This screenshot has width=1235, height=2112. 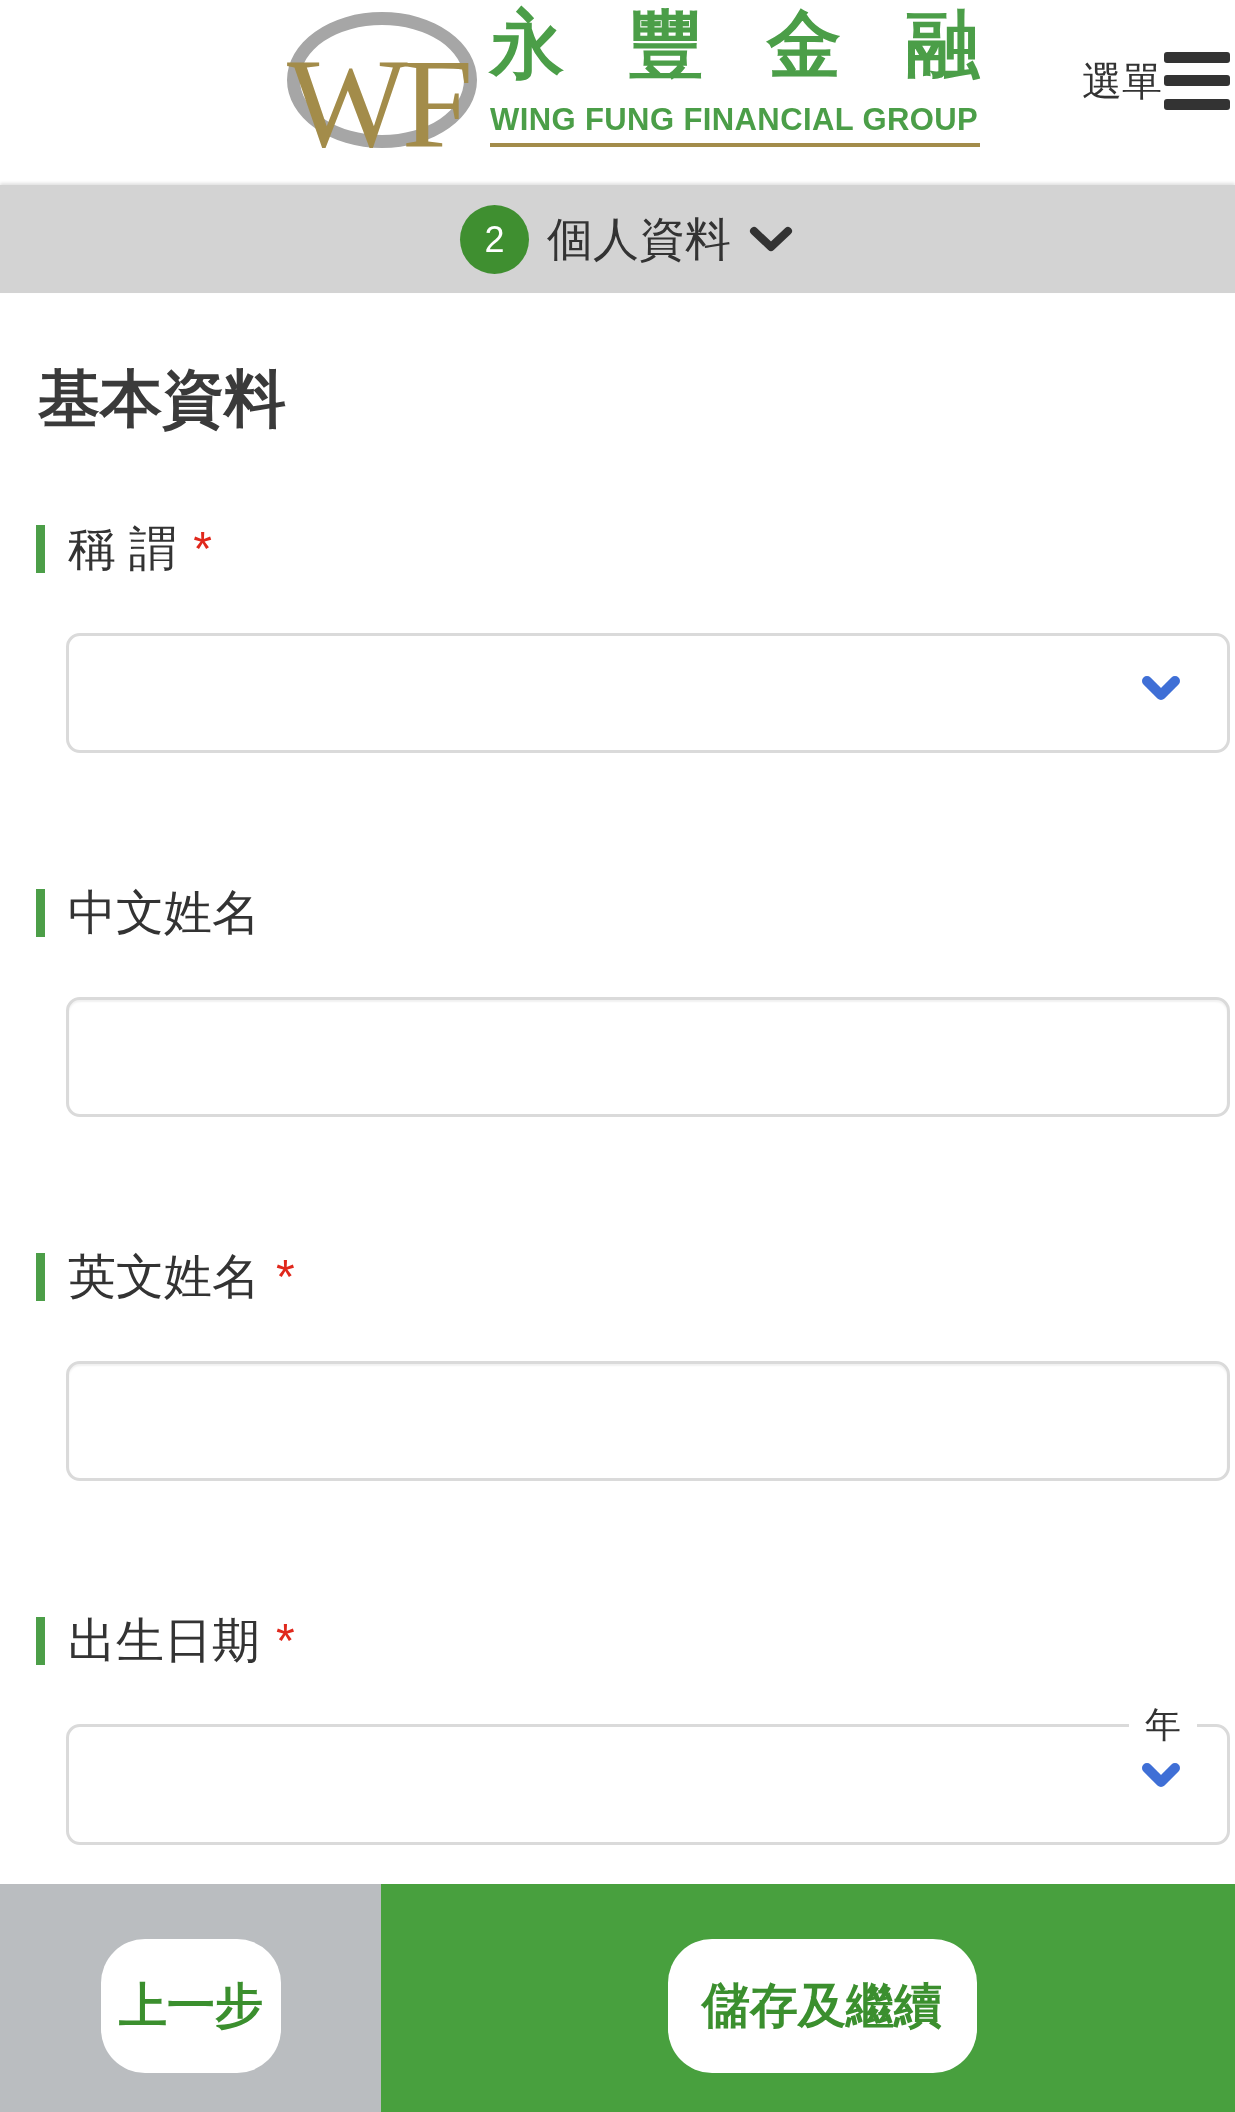 I want to click on field-label: 中文姓名, so click(x=164, y=913).